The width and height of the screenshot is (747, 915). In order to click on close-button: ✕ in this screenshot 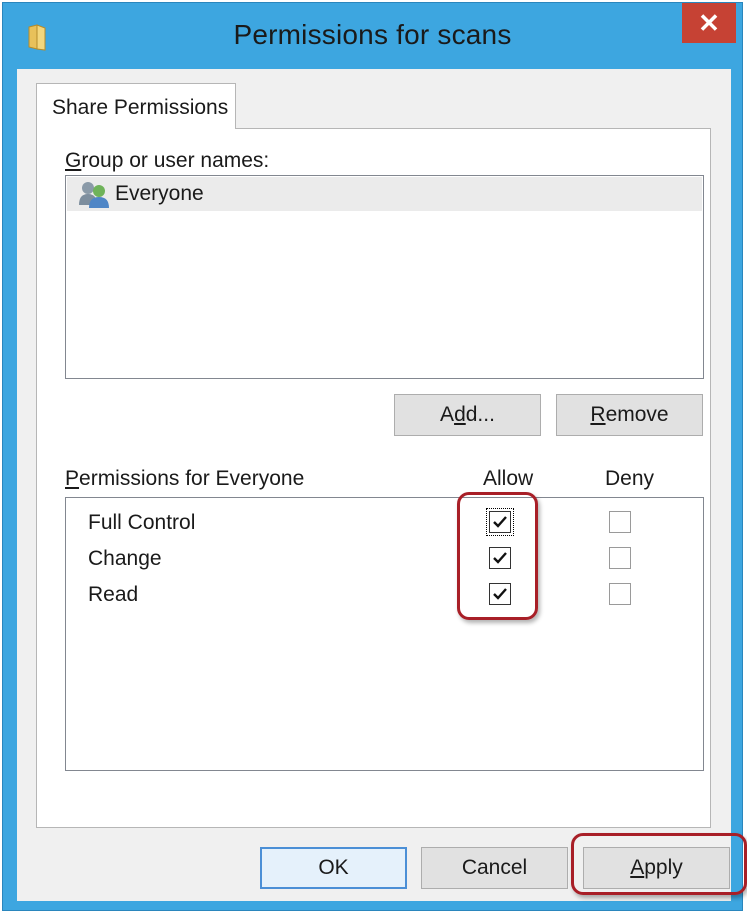, I will do `click(709, 23)`.